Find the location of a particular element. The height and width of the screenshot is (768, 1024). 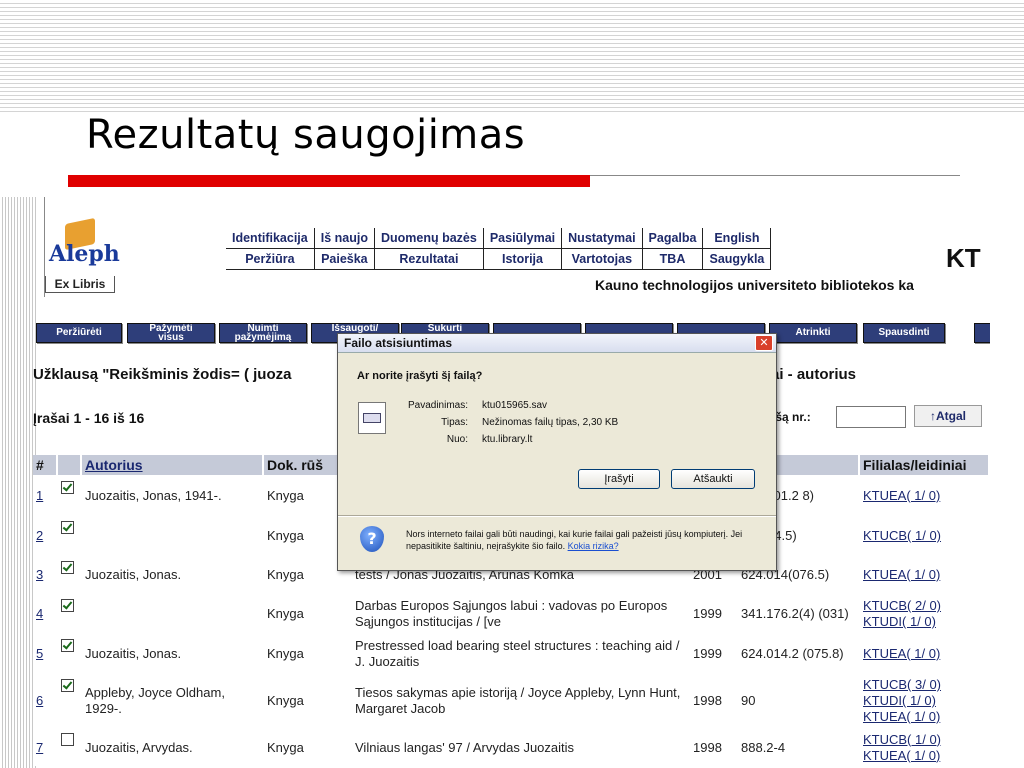

row-year: 1999 is located at coordinates (713, 613).